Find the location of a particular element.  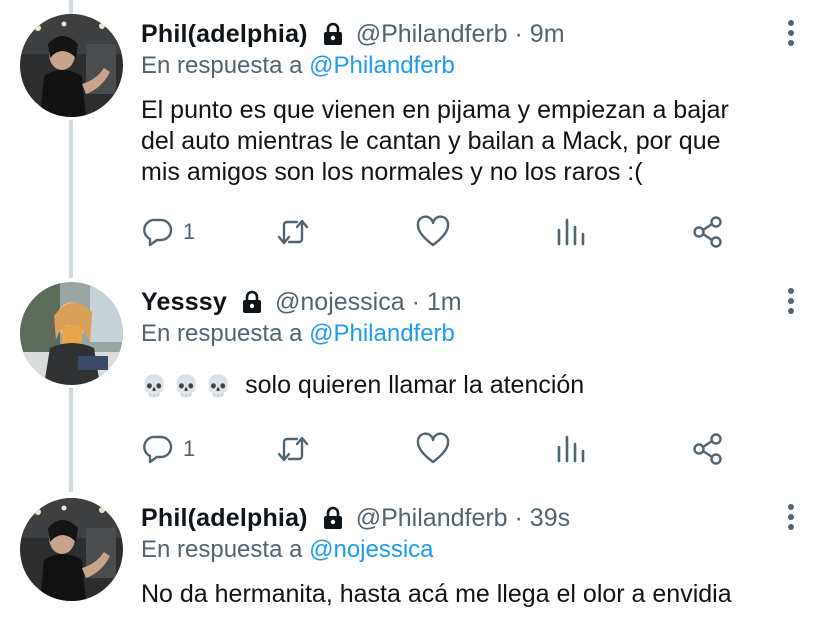

handle-and-time: @nojessica · 1m is located at coordinates (368, 302).